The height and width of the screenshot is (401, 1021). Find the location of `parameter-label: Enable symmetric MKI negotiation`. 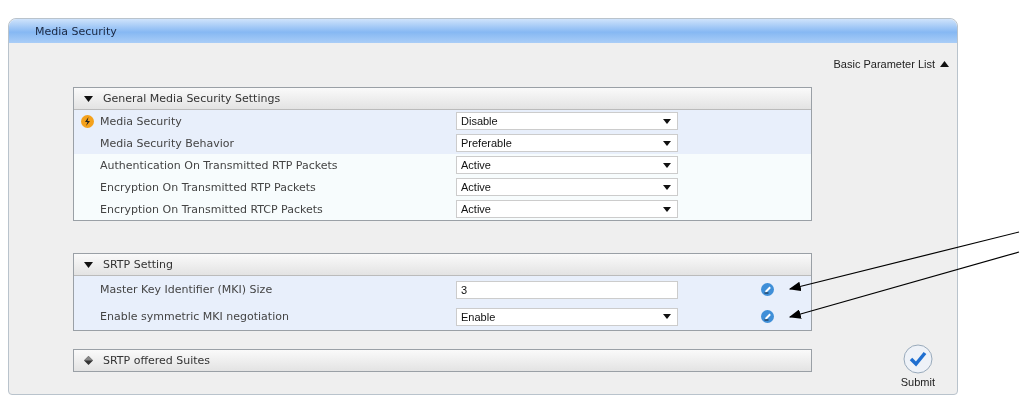

parameter-label: Enable symmetric MKI negotiation is located at coordinates (195, 316).